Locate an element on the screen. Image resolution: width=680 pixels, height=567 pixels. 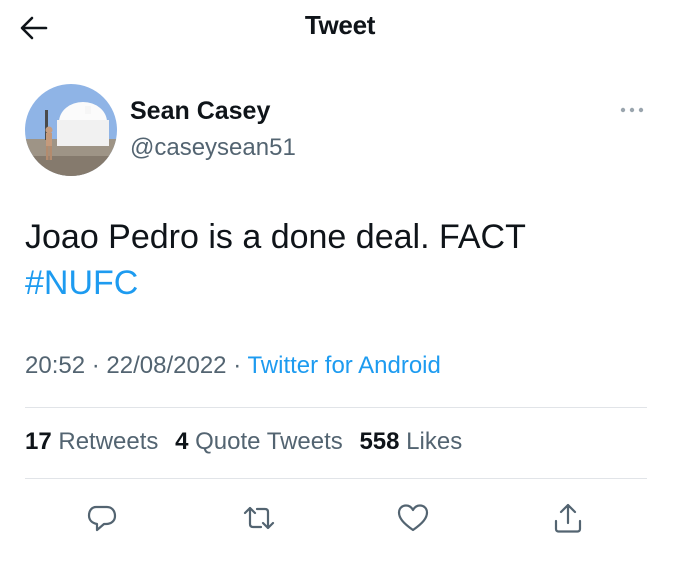
tweet-time: 20:52 is located at coordinates (55, 365).